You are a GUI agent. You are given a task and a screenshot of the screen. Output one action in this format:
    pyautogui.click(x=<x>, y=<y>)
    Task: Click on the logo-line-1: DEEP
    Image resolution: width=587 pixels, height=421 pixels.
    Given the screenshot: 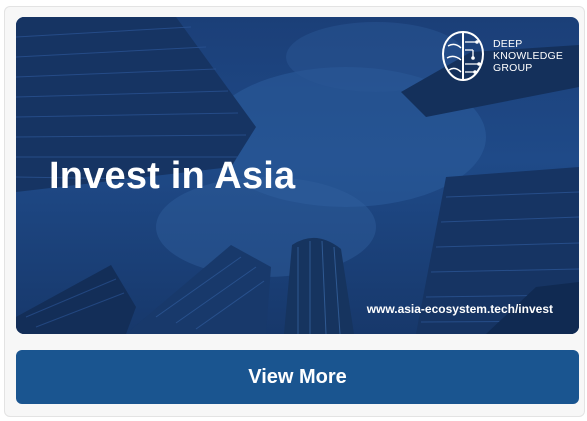 What is the action you would take?
    pyautogui.click(x=508, y=44)
    